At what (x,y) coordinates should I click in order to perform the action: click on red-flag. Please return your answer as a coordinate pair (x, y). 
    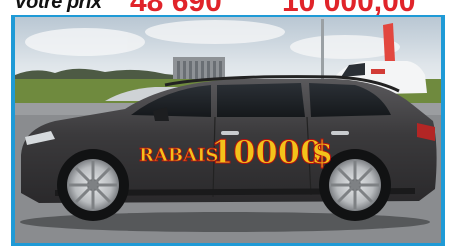
    Looking at the image, I should click on (389, 43).